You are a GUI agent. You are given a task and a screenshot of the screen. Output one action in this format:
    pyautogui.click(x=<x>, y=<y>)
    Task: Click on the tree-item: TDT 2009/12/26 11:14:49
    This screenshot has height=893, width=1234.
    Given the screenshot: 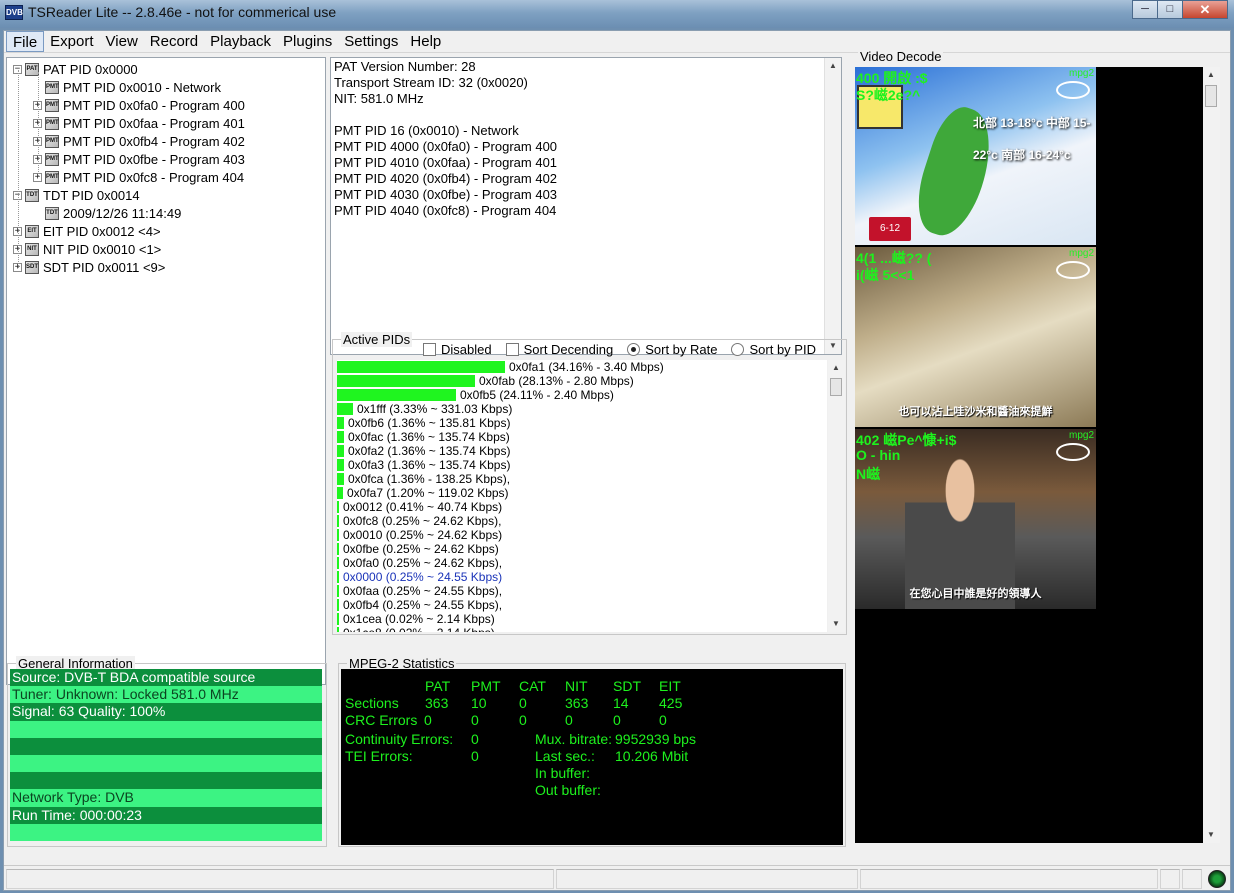 What is the action you would take?
    pyautogui.click(x=107, y=213)
    